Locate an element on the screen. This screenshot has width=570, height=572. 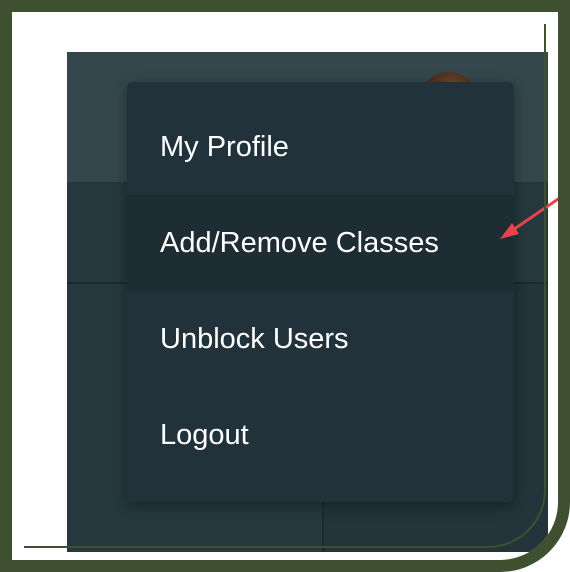
red-arrow-icon is located at coordinates (529, 218).